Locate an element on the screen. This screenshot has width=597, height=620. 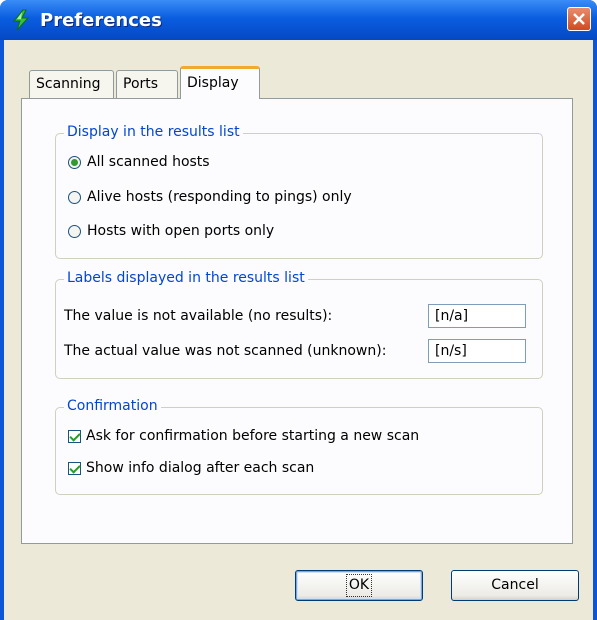
ok-button-label: OK is located at coordinates (359, 585).